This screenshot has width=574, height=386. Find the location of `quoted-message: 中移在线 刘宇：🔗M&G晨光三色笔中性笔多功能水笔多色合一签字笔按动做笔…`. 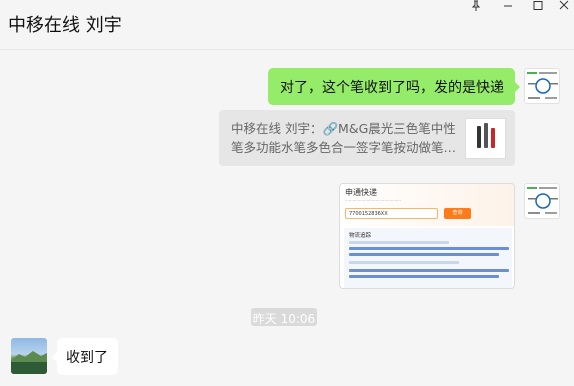

quoted-message: 中移在线 刘宇：🔗M&G晨光三色笔中性笔多功能水笔多色合一签字笔按动做笔… is located at coordinates (367, 138).